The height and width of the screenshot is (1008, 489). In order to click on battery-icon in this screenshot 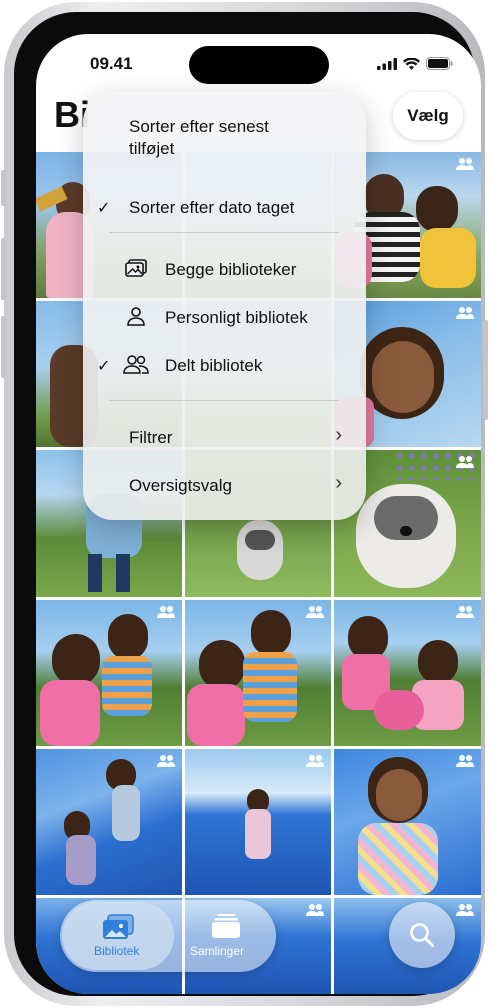, I will do `click(439, 63)`.